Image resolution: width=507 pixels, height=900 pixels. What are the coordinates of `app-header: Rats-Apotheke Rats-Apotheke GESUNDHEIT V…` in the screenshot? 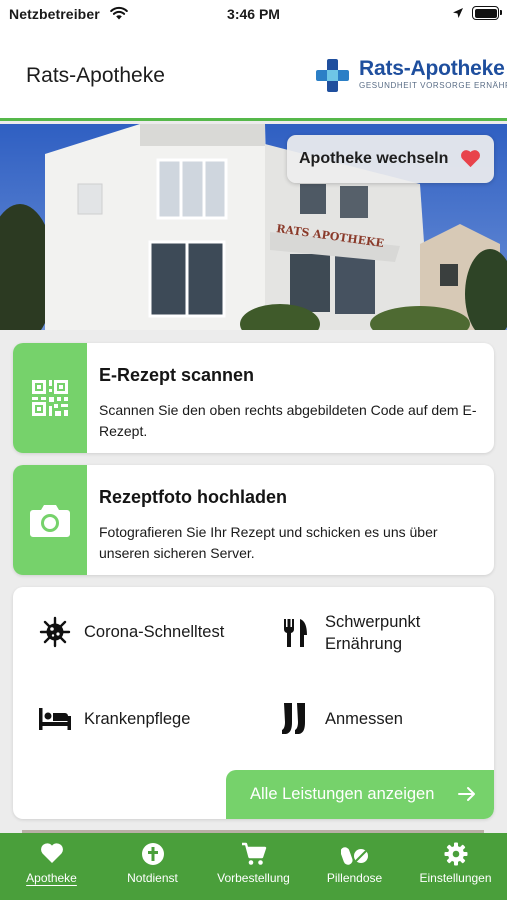 It's located at (253, 74).